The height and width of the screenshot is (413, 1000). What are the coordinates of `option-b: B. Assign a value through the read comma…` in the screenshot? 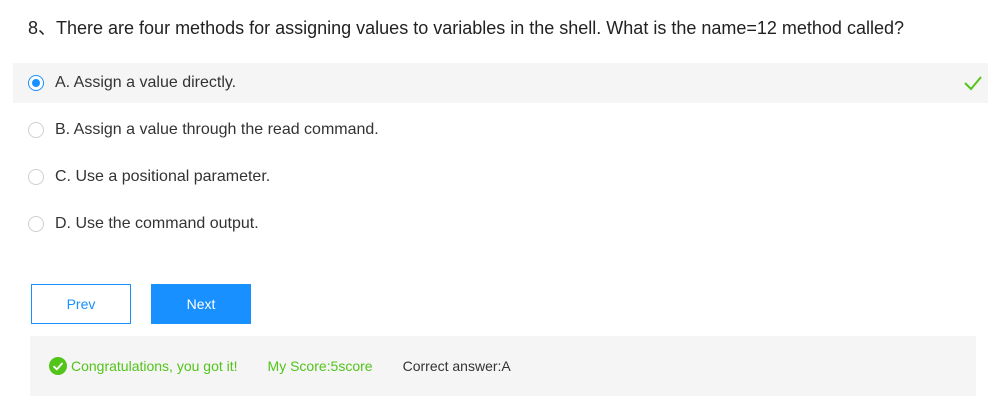 It's located at (500, 130).